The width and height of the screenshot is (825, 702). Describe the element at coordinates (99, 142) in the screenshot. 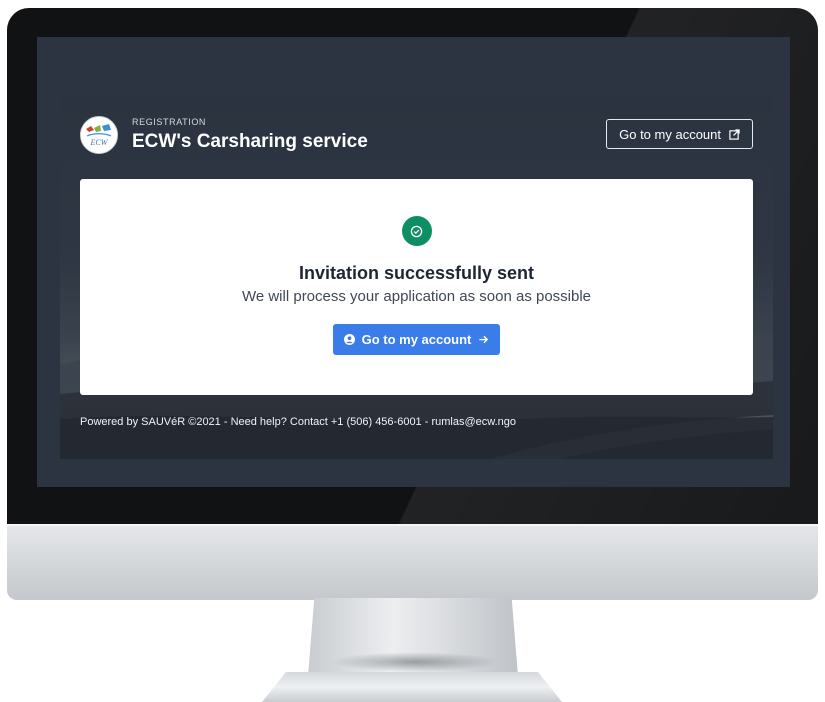

I see `svg-text: ECW` at that location.